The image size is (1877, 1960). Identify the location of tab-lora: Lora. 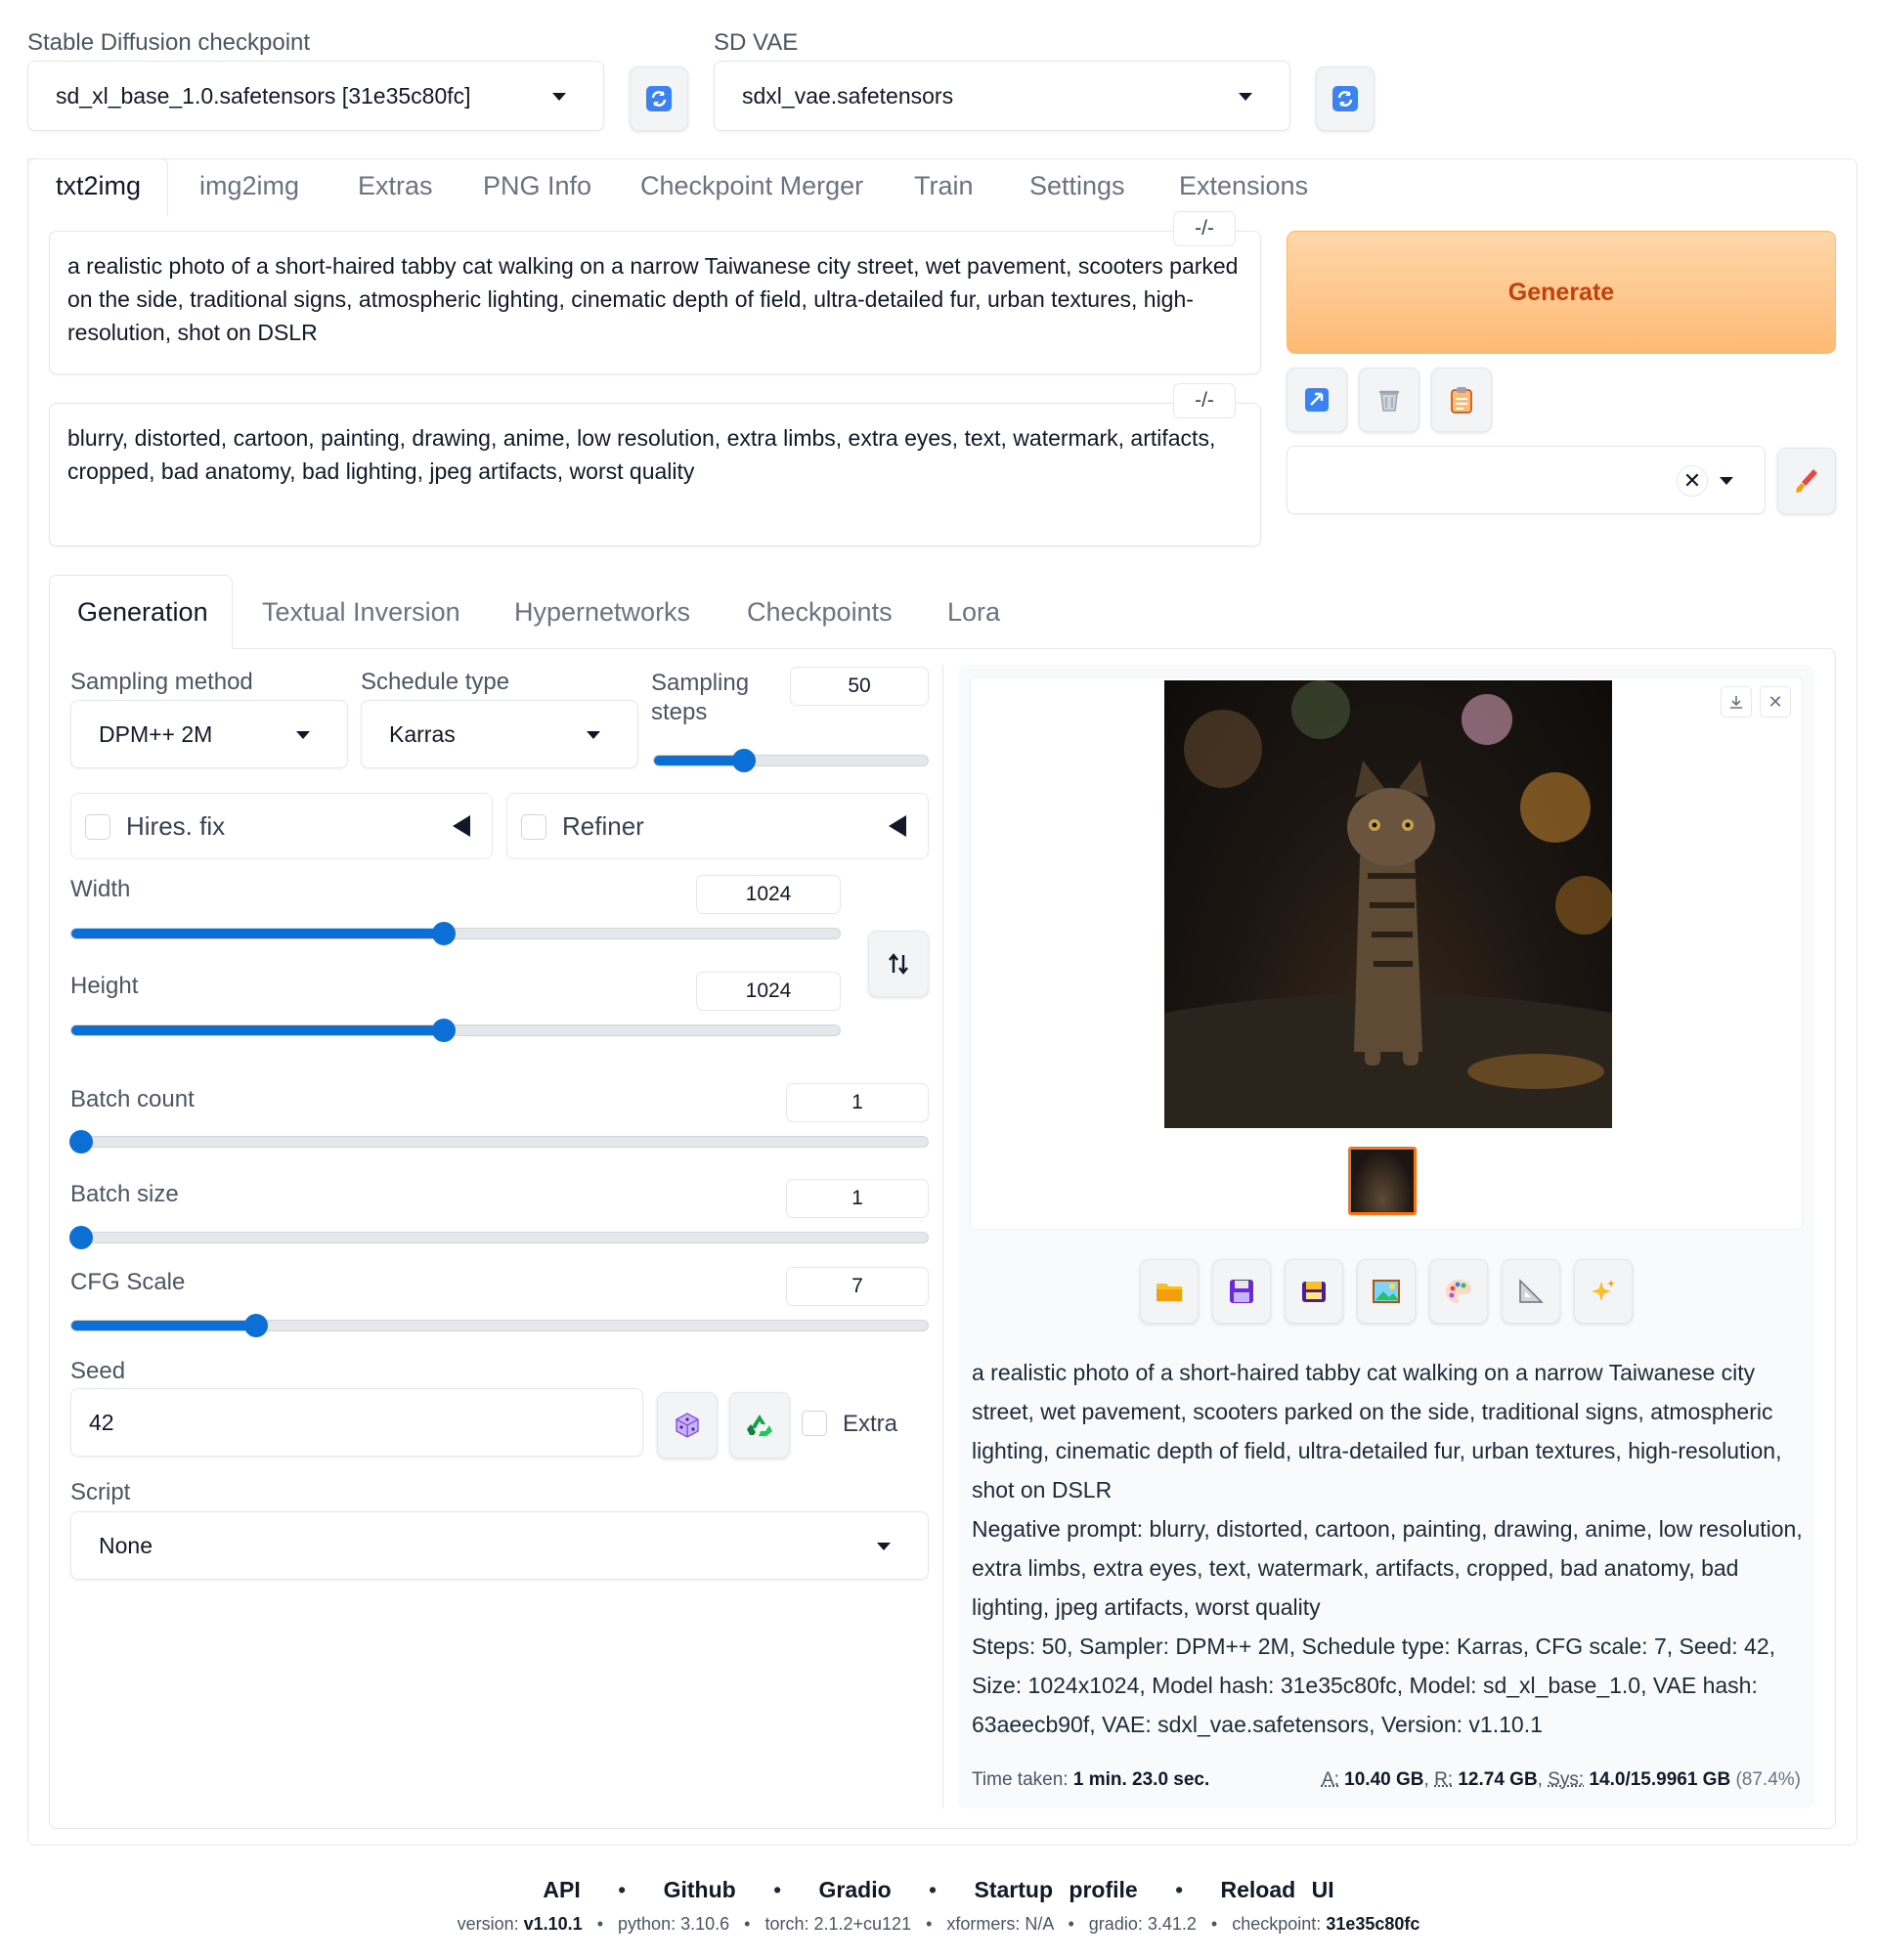
(973, 613).